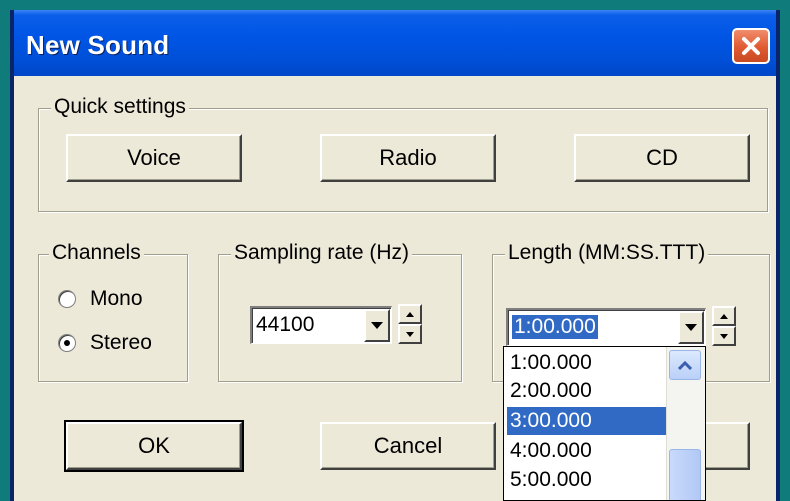  Describe the element at coordinates (587, 391) in the screenshot. I see `length-option: 2:00.000` at that location.